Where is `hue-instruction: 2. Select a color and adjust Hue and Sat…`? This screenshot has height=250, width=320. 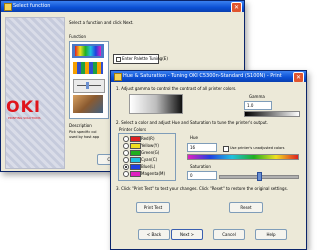 hue-instruction: 2. Select a color and adjust Hue and Sat… is located at coordinates (192, 122).